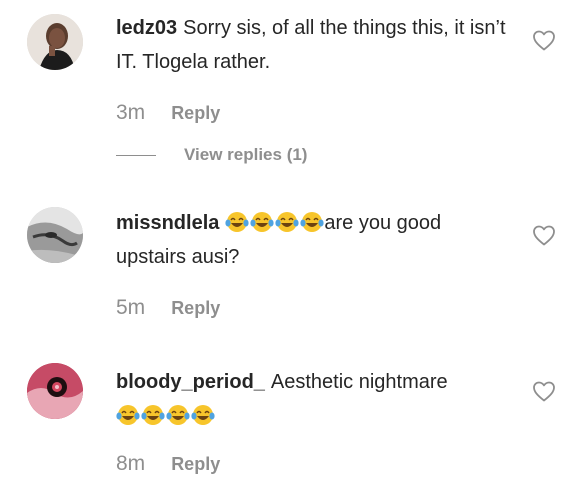  Describe the element at coordinates (167, 223) in the screenshot. I see `comment-username: missndlela` at that location.